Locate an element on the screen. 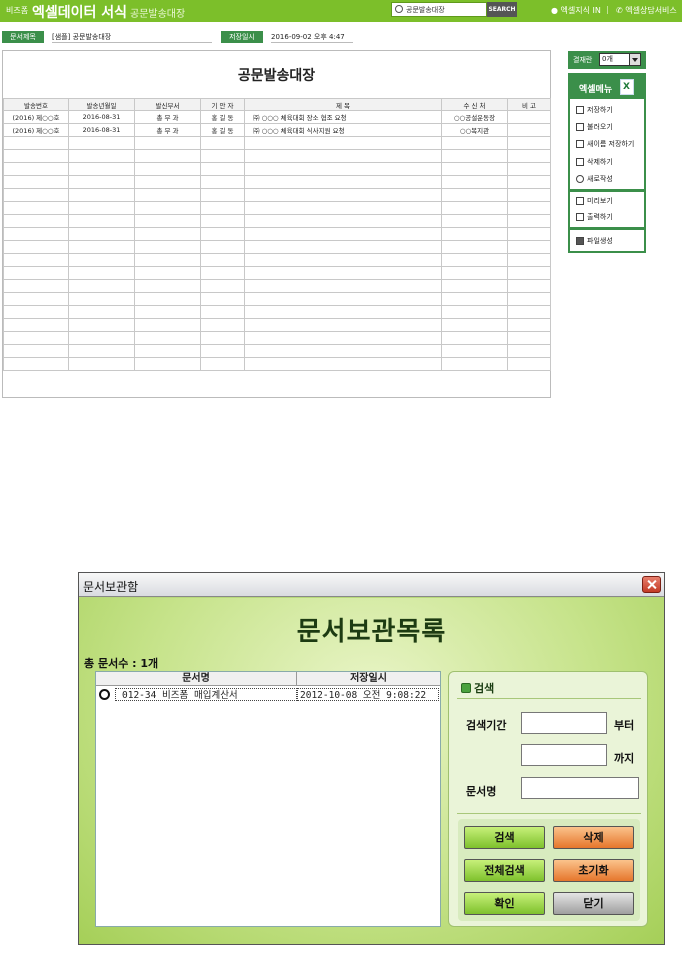  list-header-name: 문서명 is located at coordinates (196, 679).